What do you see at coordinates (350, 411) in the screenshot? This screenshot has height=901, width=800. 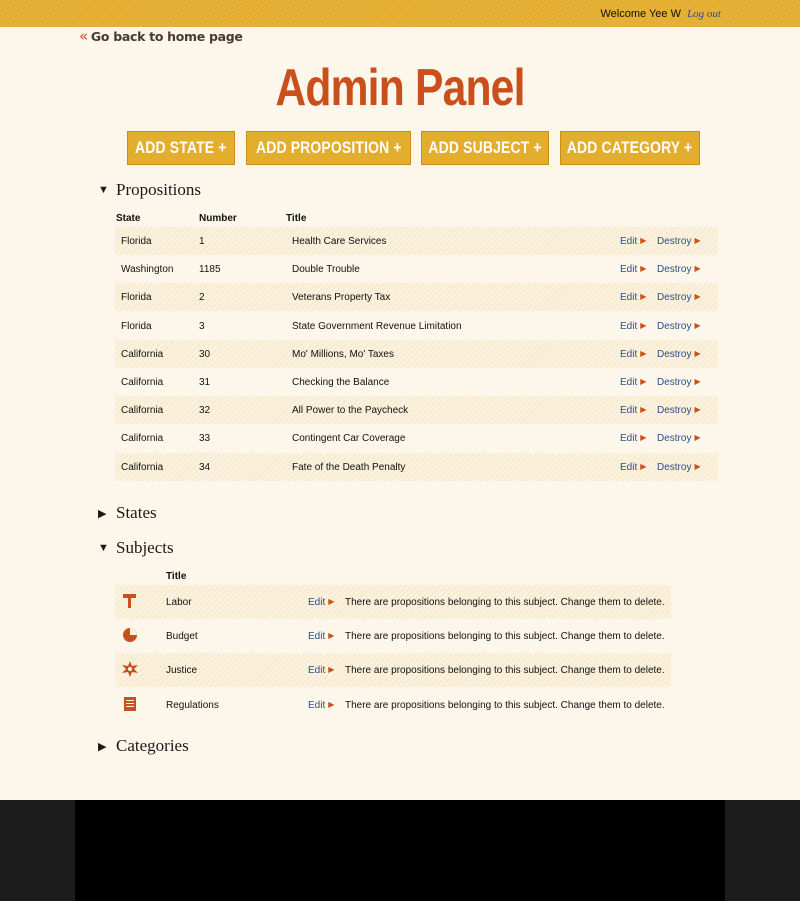 I see `title-cell: All Power to the Paycheck` at bounding box center [350, 411].